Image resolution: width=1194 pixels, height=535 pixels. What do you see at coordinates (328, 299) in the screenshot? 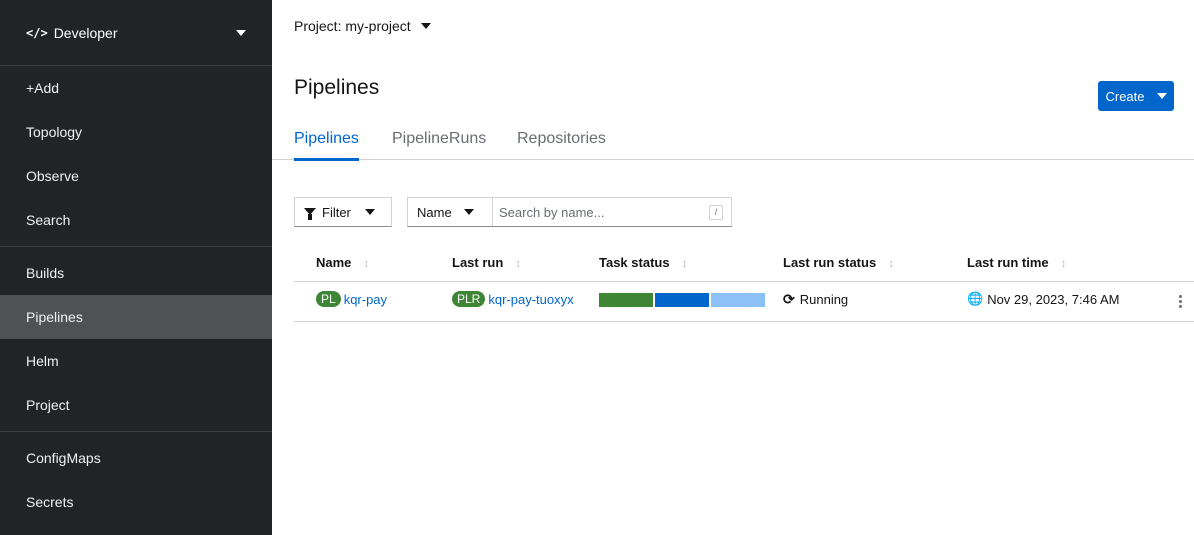
I see `pipeline-badge: PL` at bounding box center [328, 299].